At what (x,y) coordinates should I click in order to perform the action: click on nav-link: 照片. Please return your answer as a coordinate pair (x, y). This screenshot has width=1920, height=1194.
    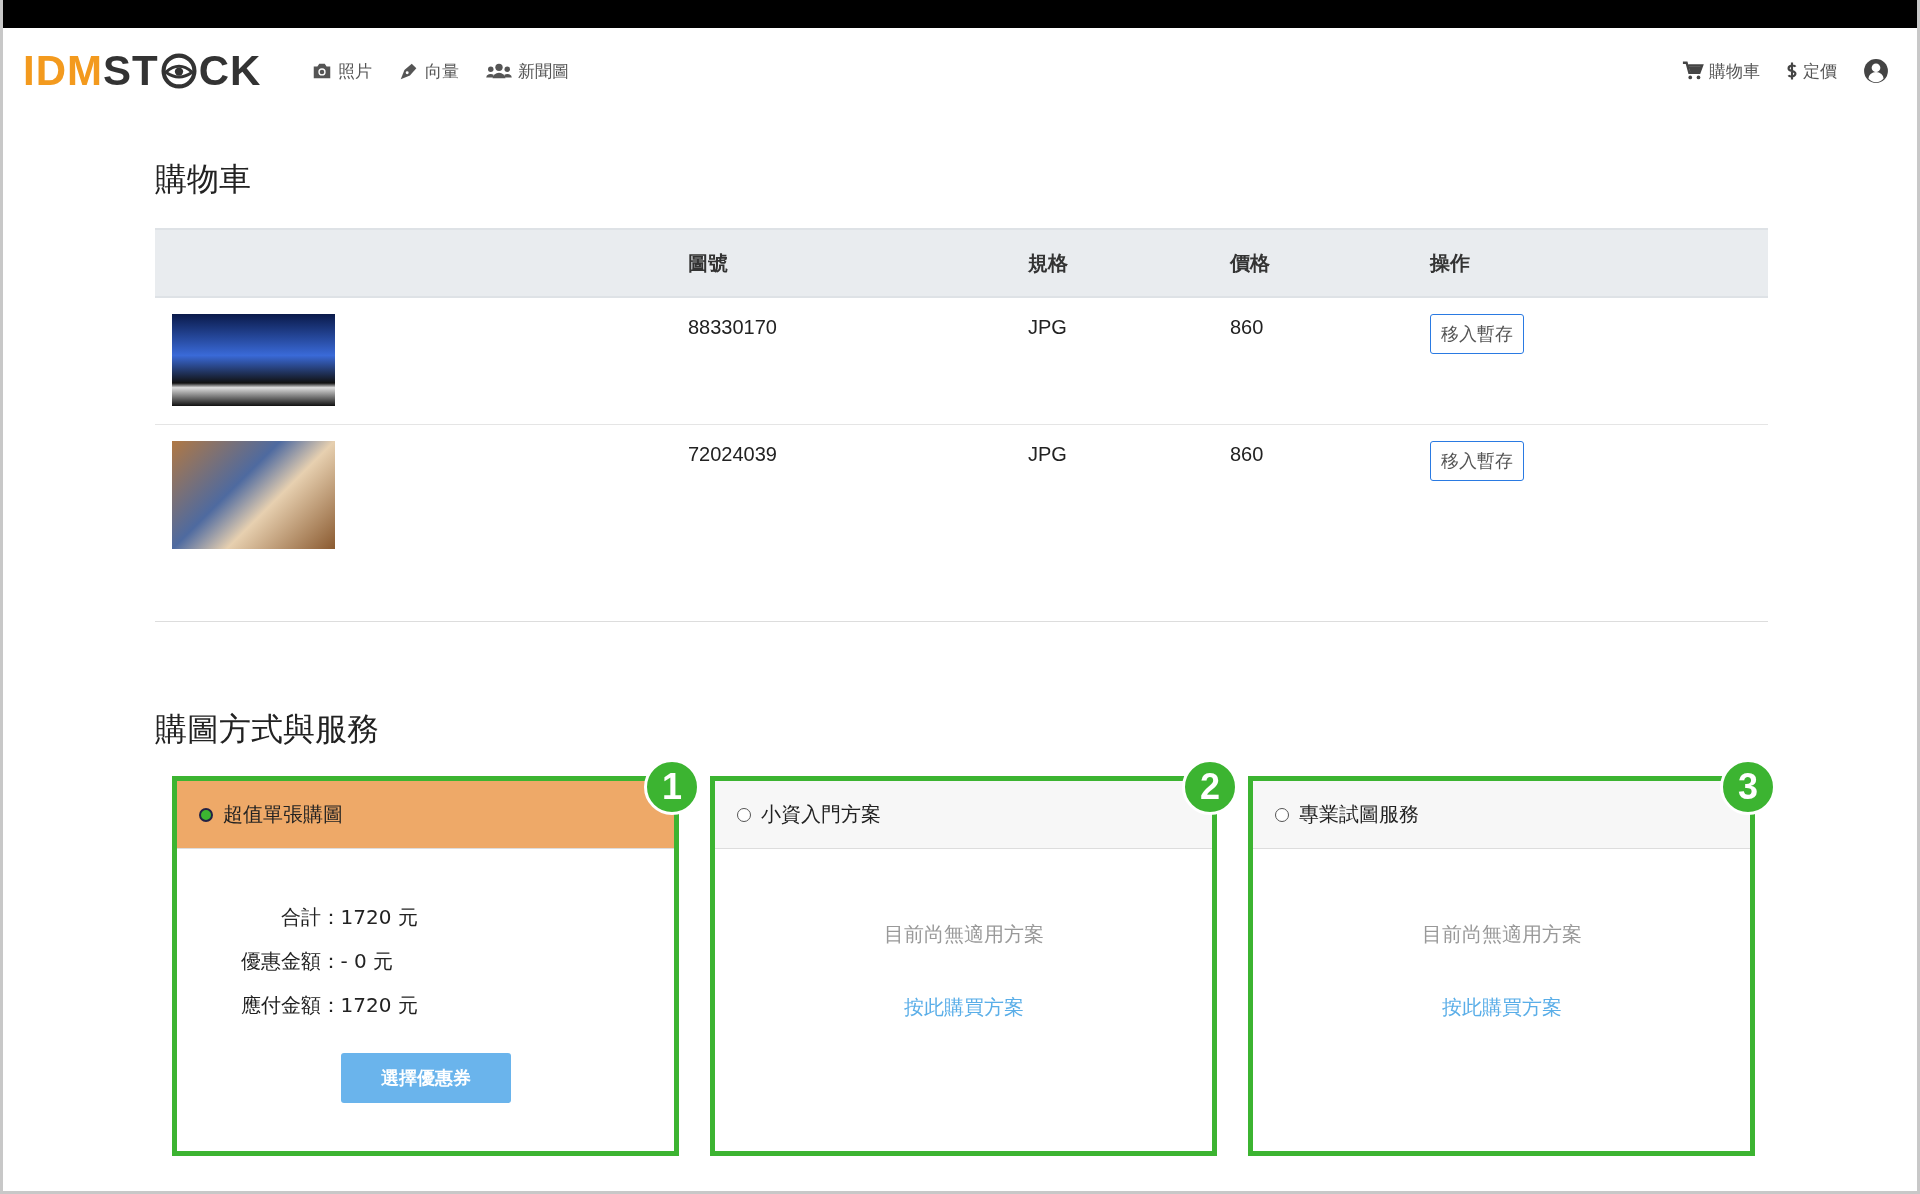
    Looking at the image, I should click on (342, 71).